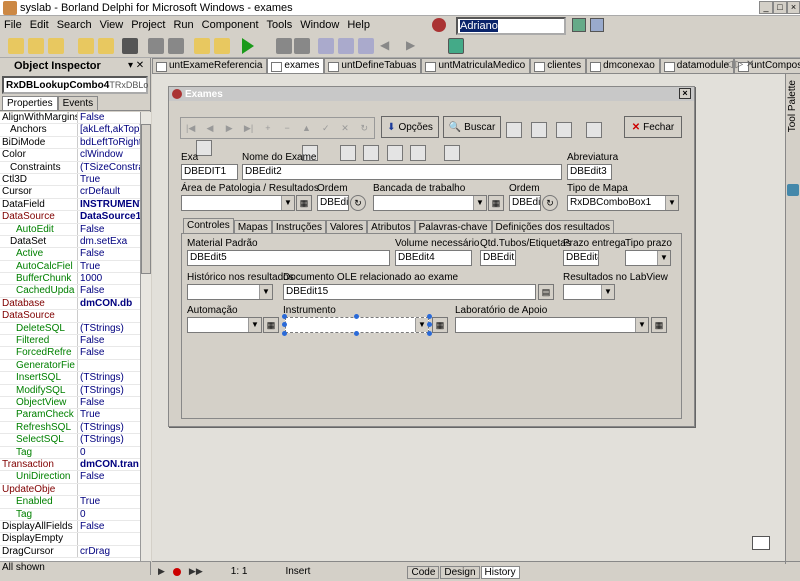 The image size is (800, 581). I want to click on nav-post-icon: ✓, so click(325, 128).